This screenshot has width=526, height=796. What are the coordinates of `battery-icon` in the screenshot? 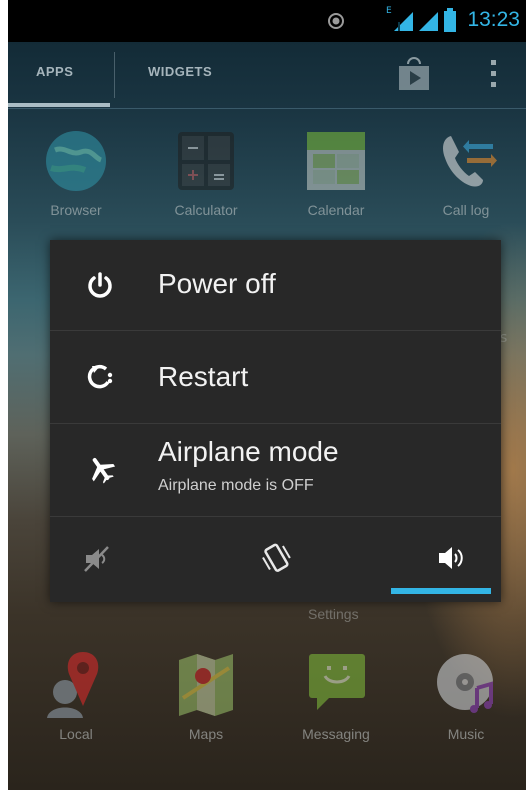 It's located at (450, 22).